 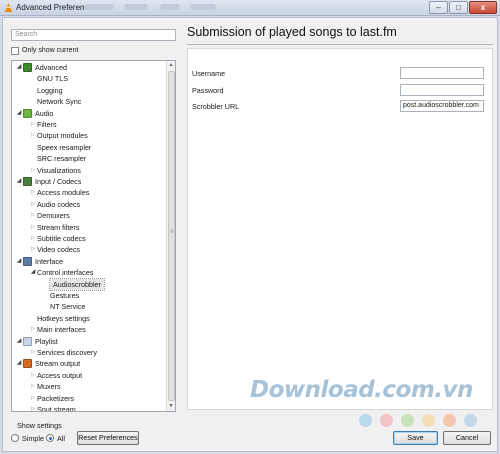 I want to click on tree-item: ▷ Packetizers, so click(x=51, y=398).